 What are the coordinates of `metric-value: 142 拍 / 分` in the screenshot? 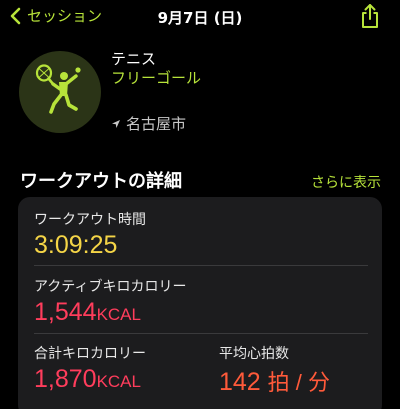 It's located at (274, 381).